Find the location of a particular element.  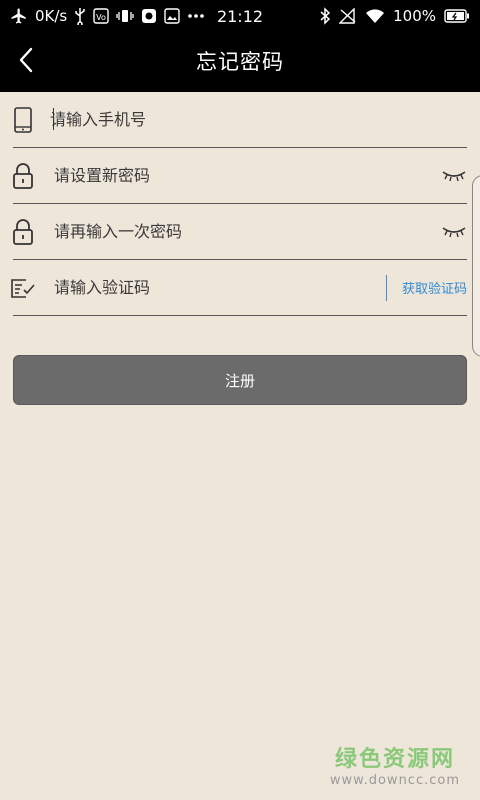

page-title: 忘记密码 is located at coordinates (240, 62).